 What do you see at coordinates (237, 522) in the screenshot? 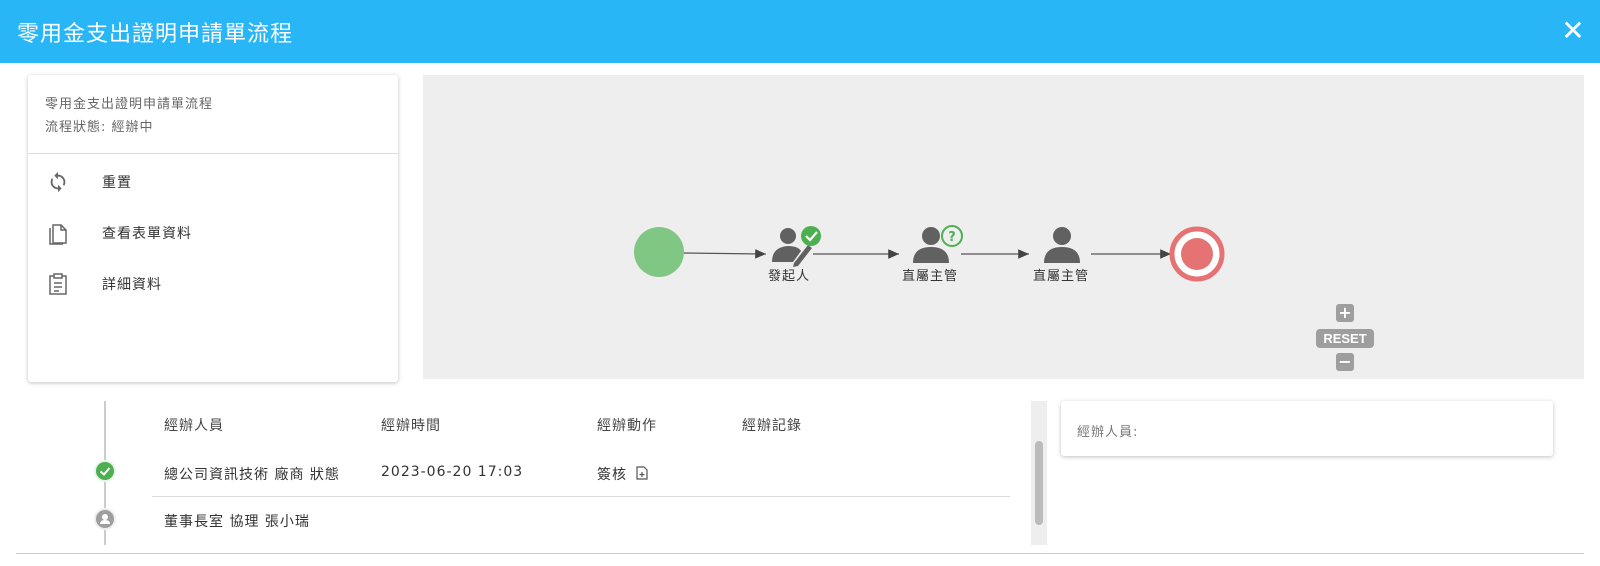
I see `history-row-handler: 董事長室 協理 張小瑞` at bounding box center [237, 522].